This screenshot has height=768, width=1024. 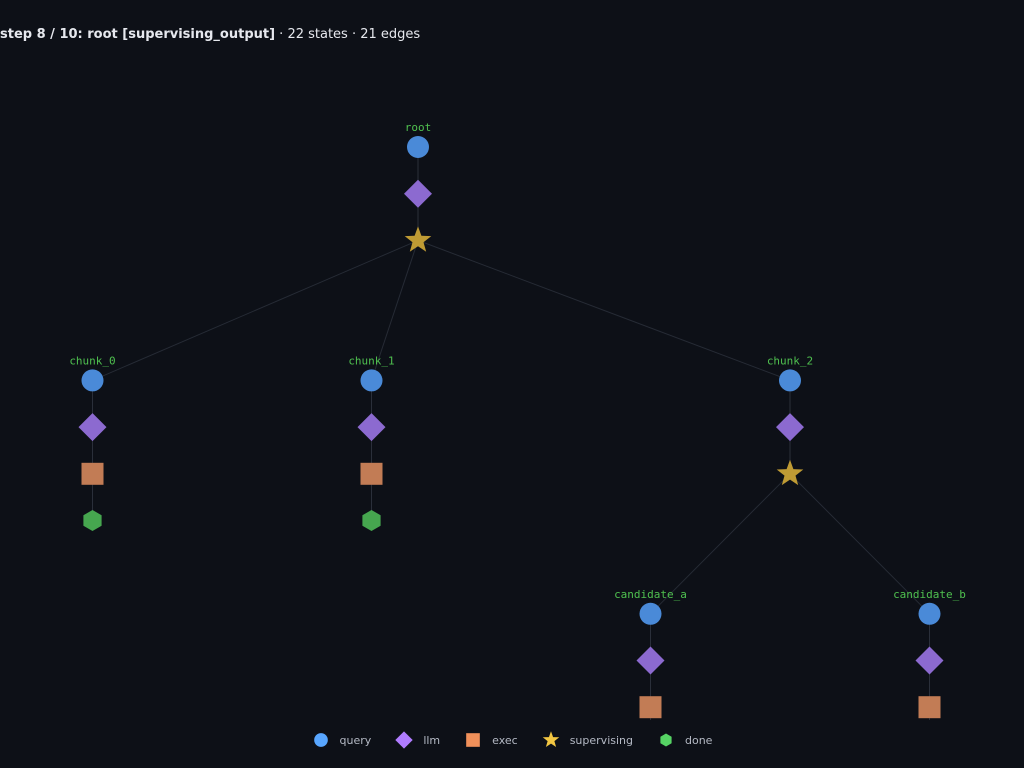 What do you see at coordinates (92, 427) in the screenshot?
I see `chunk_0-llm-node` at bounding box center [92, 427].